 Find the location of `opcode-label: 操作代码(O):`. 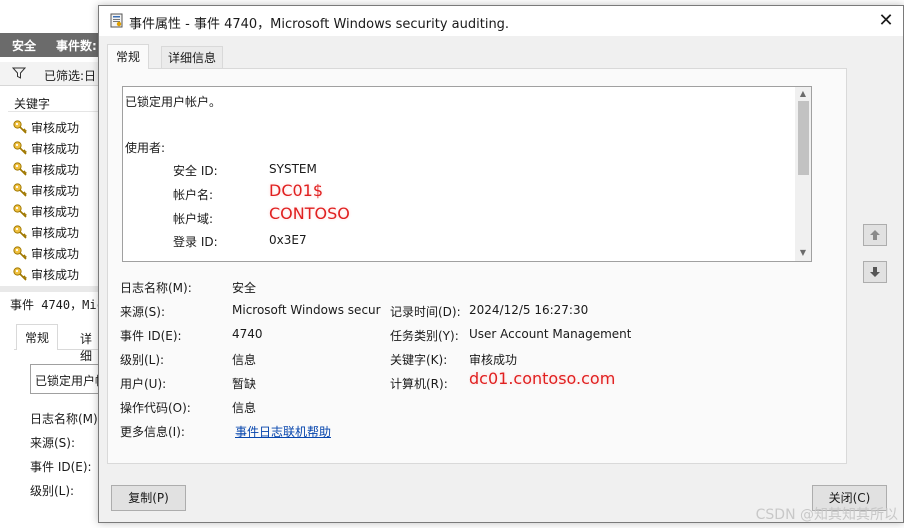

opcode-label: 操作代码(O): is located at coordinates (155, 408).